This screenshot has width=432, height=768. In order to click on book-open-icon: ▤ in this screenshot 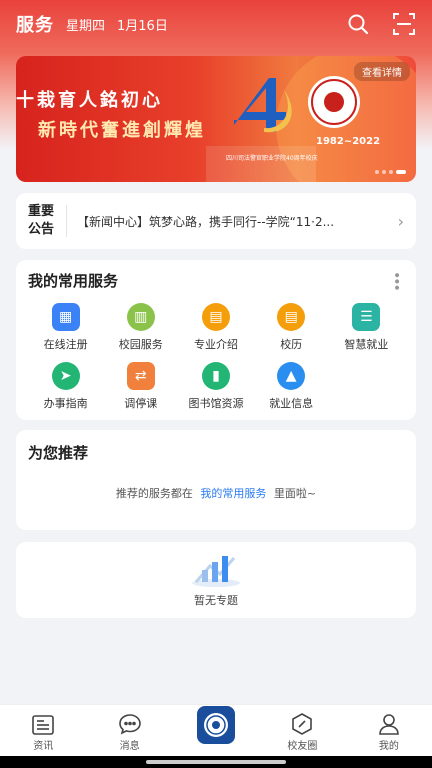, I will do `click(291, 317)`.